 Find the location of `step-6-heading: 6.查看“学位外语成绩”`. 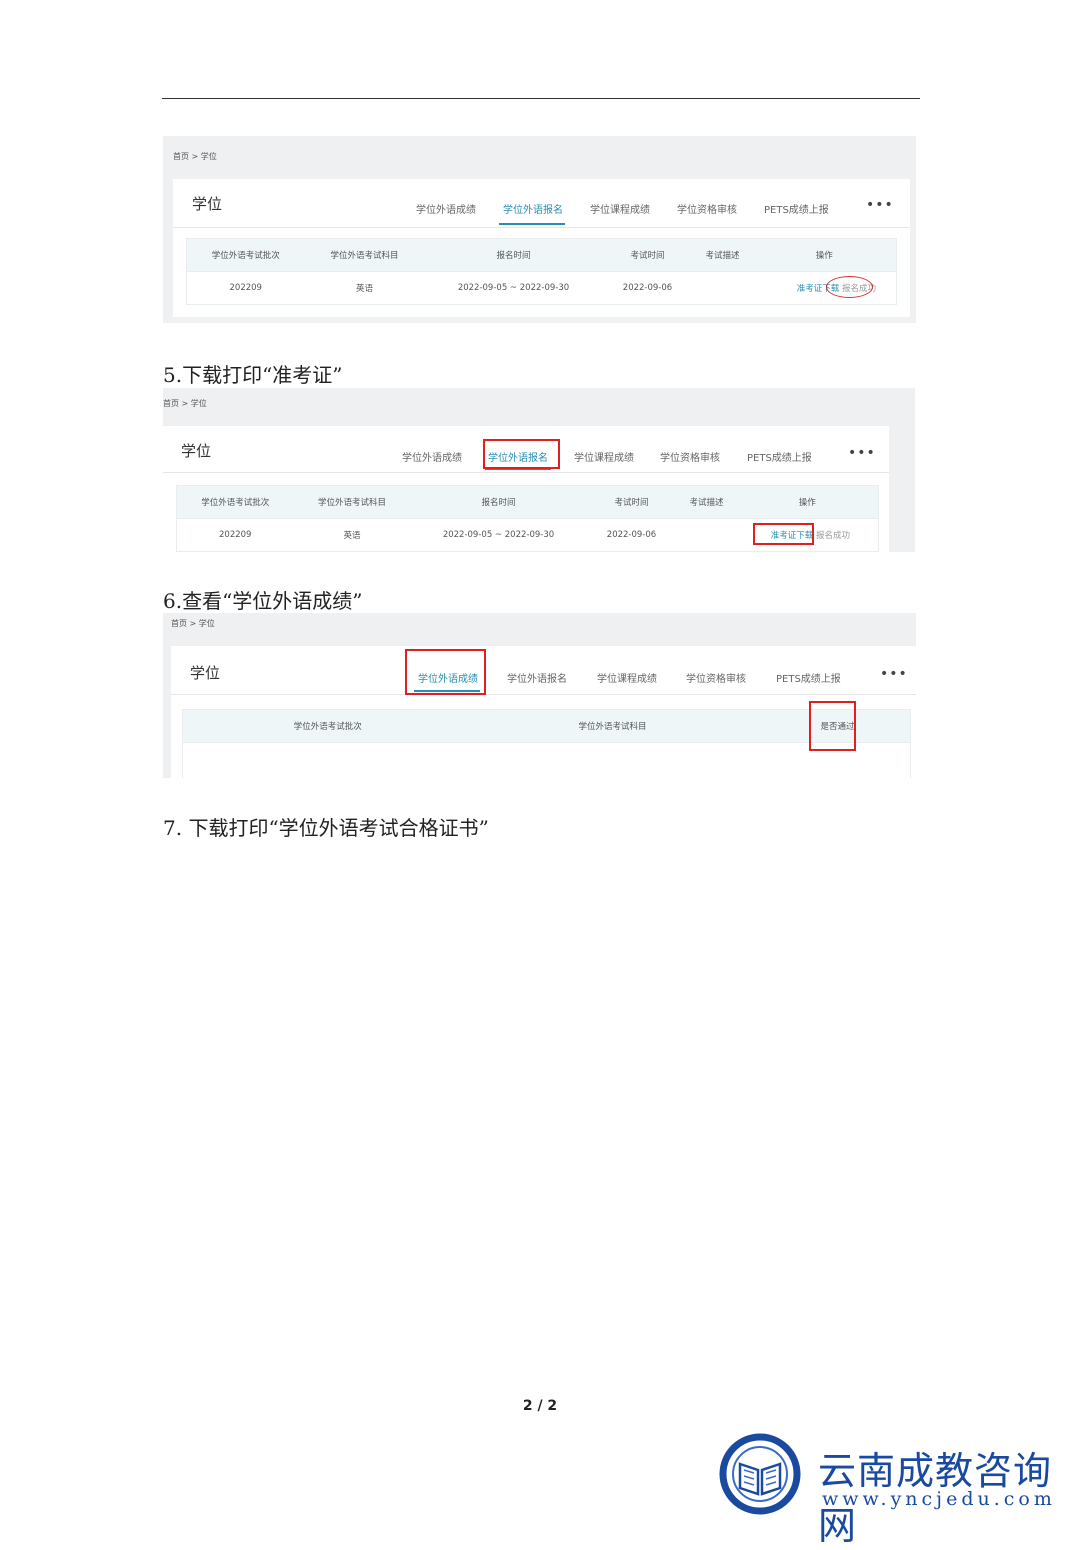

step-6-heading: 6.查看“学位外语成绩” is located at coordinates (263, 601).